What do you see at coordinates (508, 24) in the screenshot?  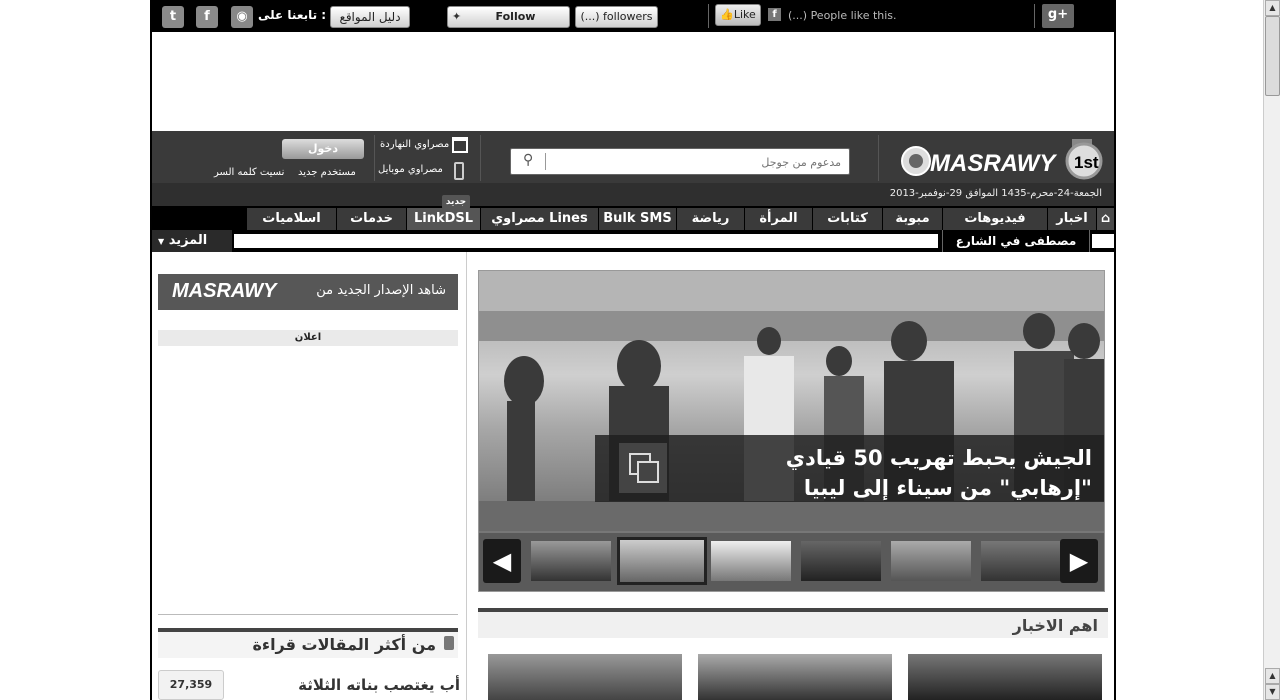 I see `follow-twitter-button: ✦ Follow @Masrawy` at bounding box center [508, 24].